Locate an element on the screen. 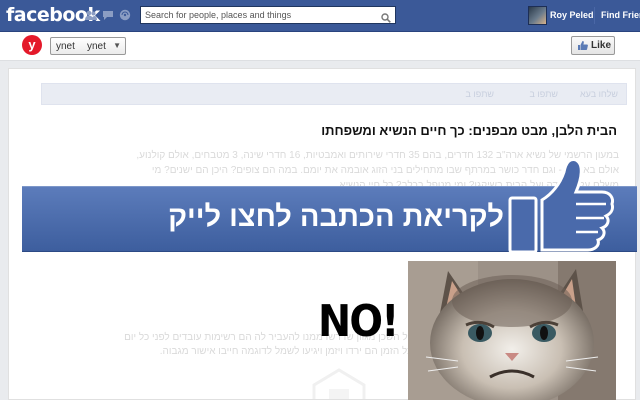 The width and height of the screenshot is (640, 400). ynet-logo: y is located at coordinates (32, 45).